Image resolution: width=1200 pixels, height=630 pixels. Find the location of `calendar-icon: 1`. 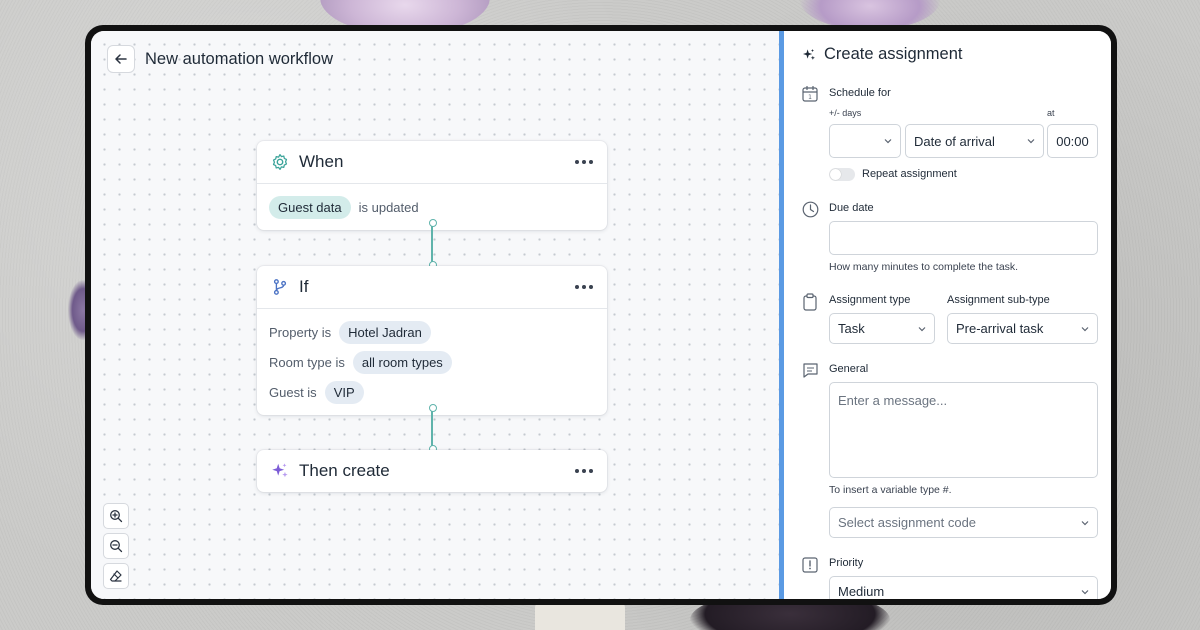

calendar-icon: 1 is located at coordinates (810, 94).